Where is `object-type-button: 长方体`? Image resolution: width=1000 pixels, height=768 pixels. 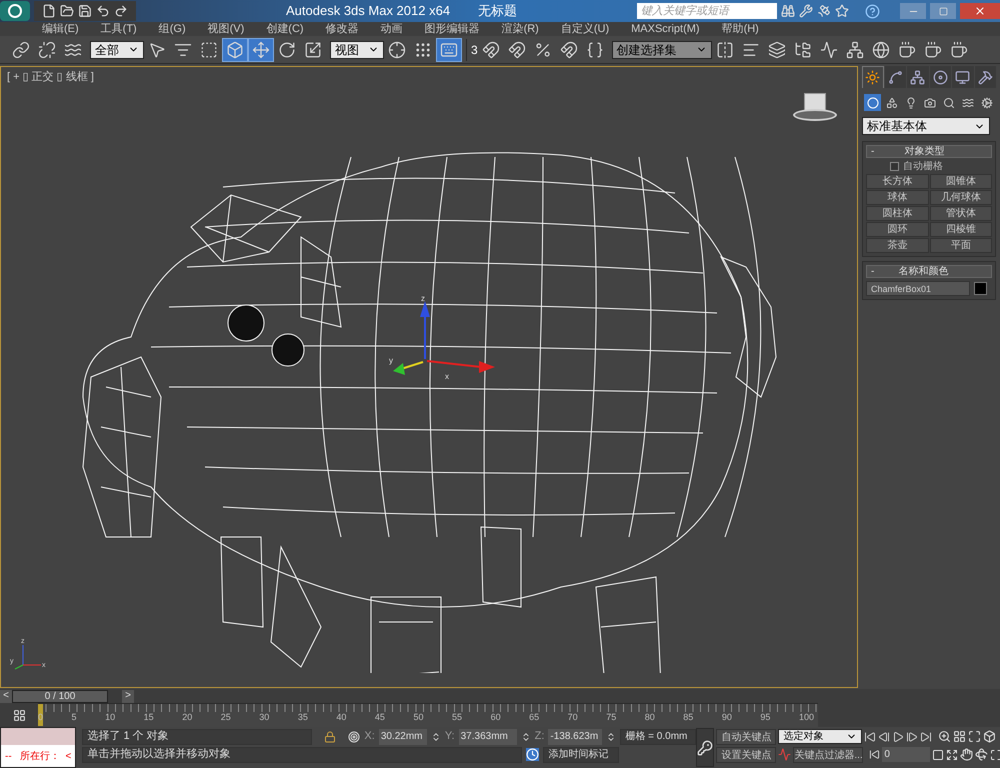 object-type-button: 长方体 is located at coordinates (897, 181).